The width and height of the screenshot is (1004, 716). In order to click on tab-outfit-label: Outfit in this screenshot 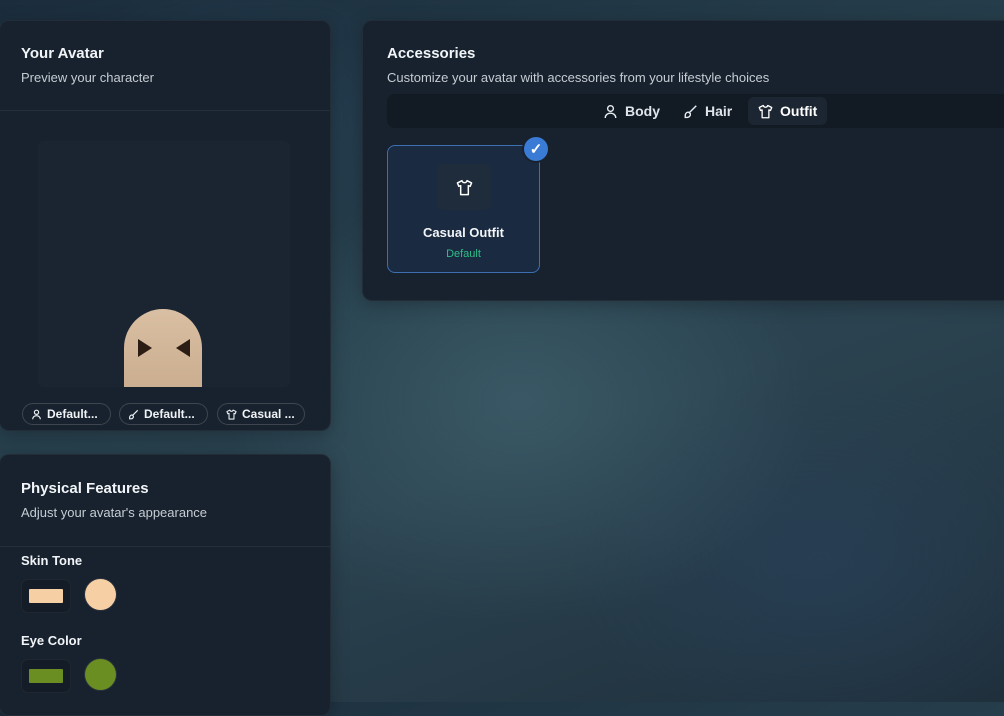, I will do `click(799, 111)`.